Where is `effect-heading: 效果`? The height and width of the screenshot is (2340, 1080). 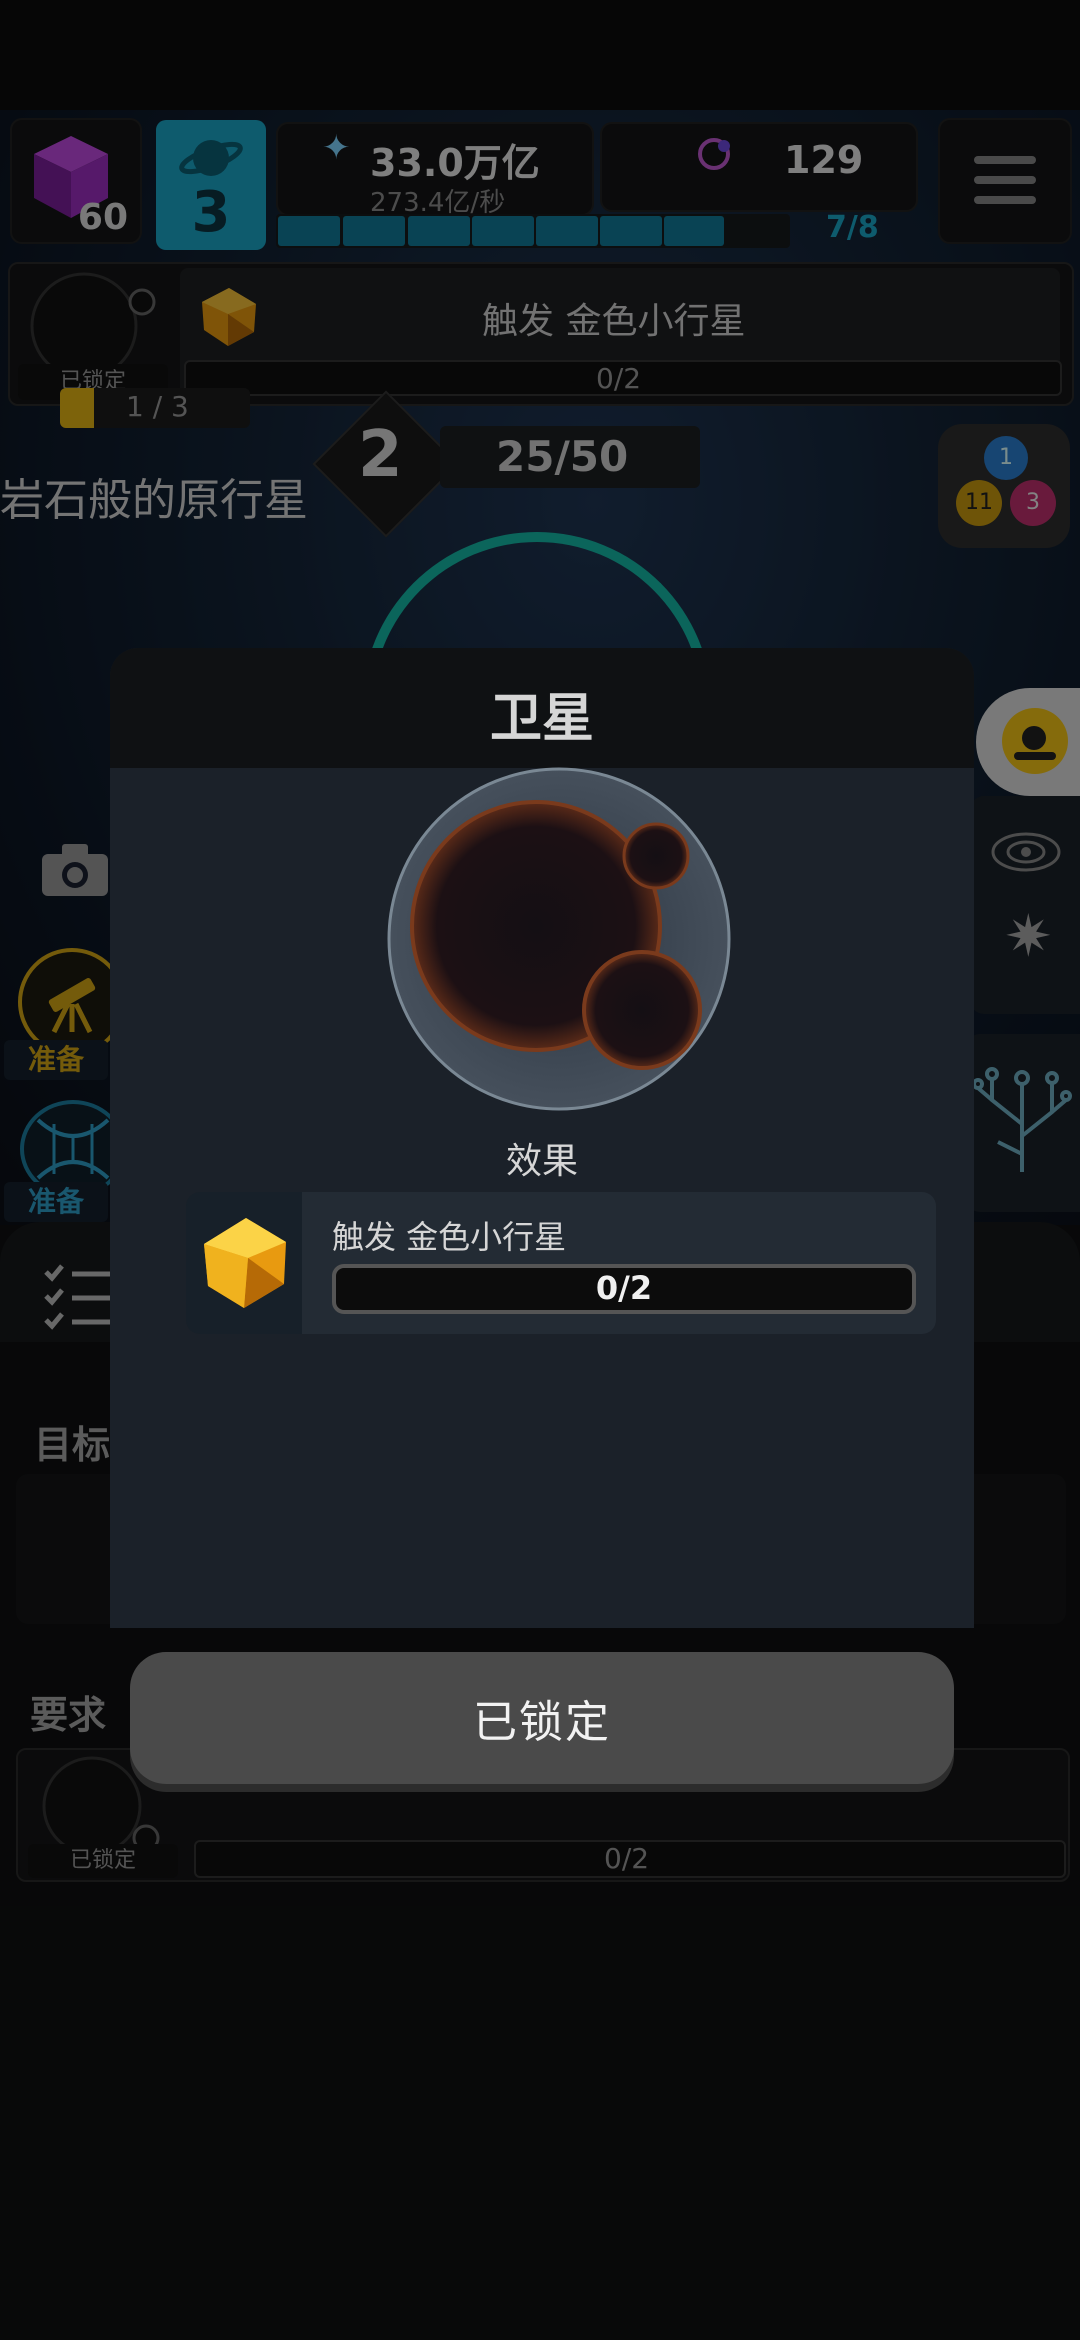
effect-heading: 效果 is located at coordinates (541, 1161).